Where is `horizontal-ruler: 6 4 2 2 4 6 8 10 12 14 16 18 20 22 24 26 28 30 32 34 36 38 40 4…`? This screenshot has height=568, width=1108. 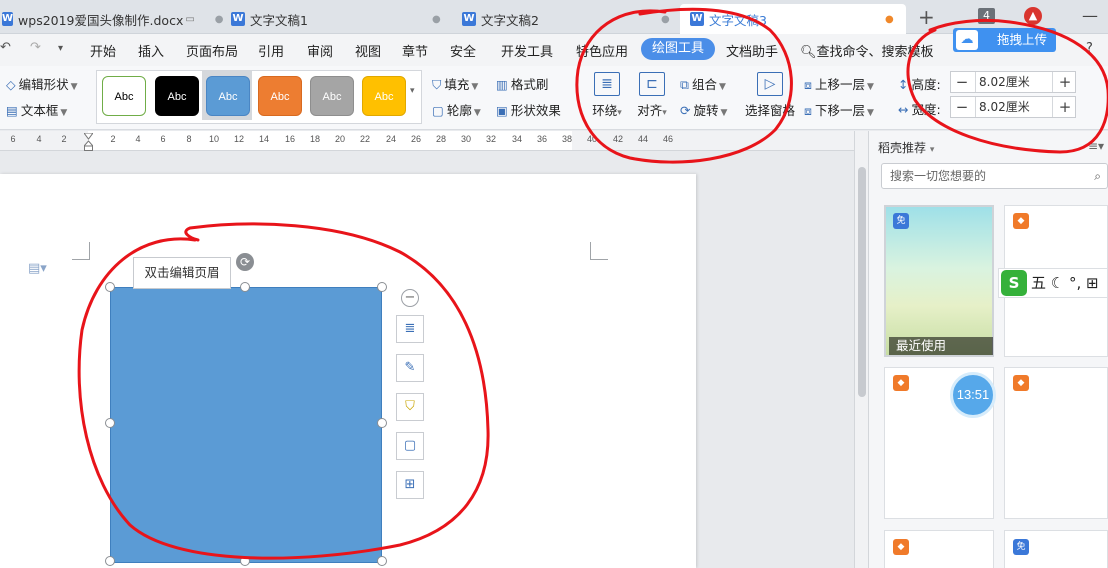
horizontal-ruler: 6 4 2 2 4 6 8 10 12 14 16 18 20 22 24 26 28 30 32 34 36 38 40 4… is located at coordinates (427, 141).